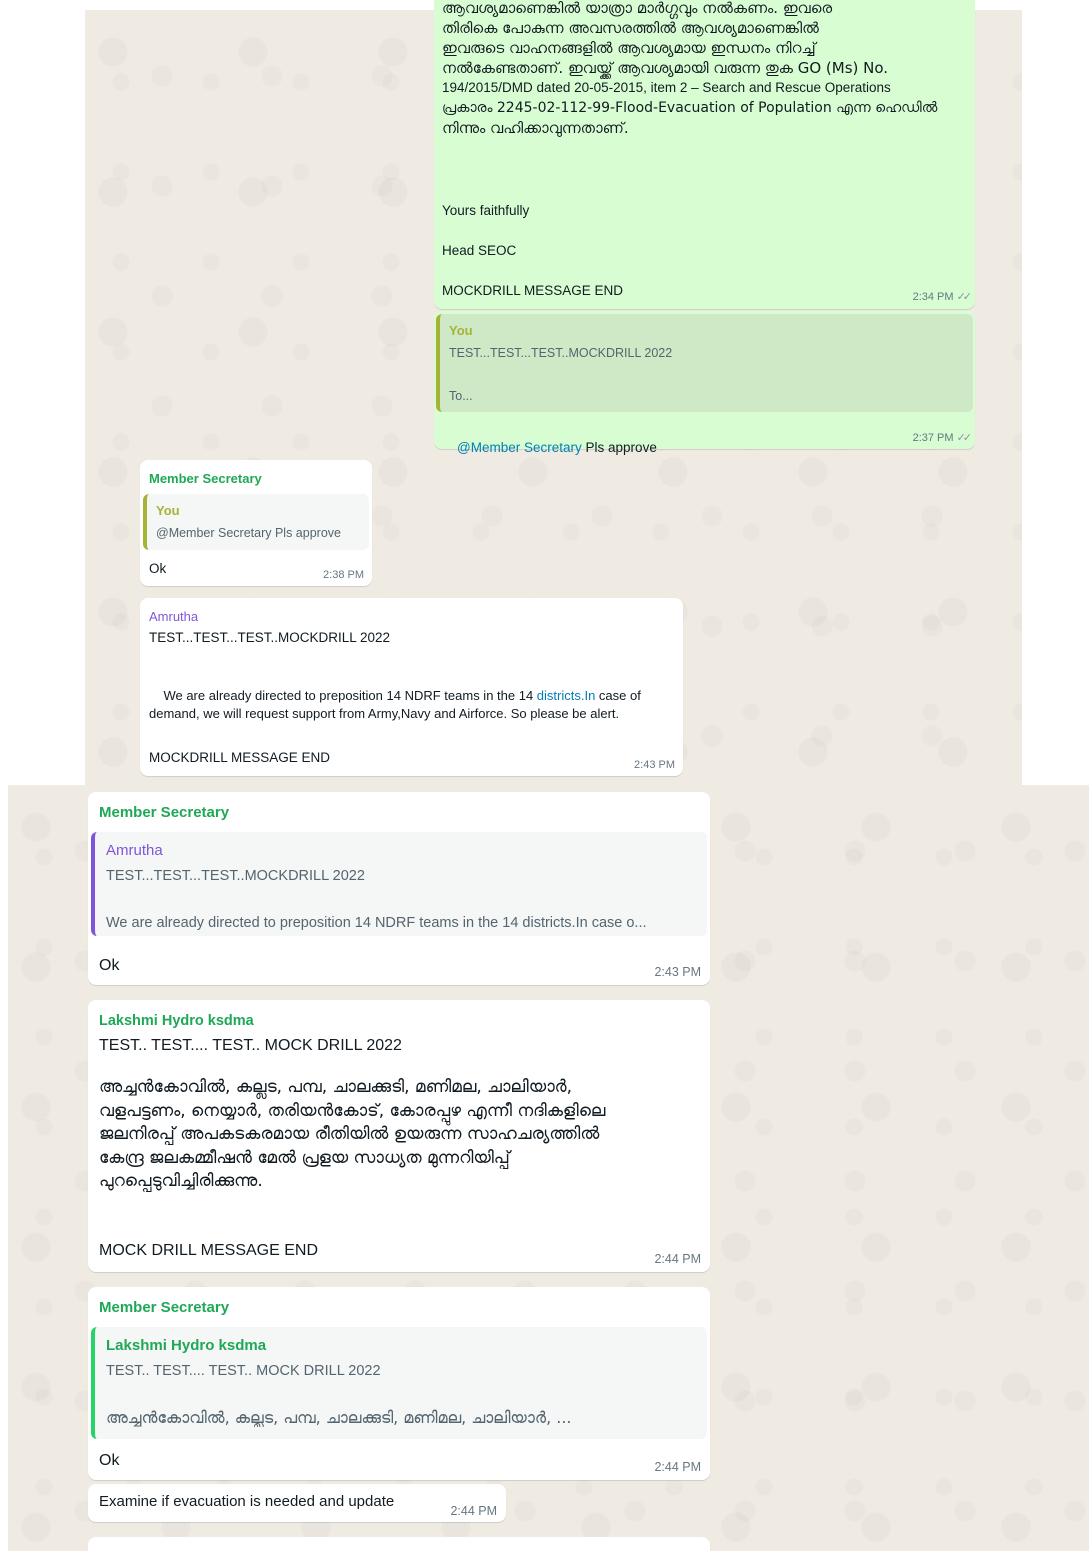 The width and height of the screenshot is (1089, 1551). Describe the element at coordinates (343, 575) in the screenshot. I see `message-time: 2:38 PM` at that location.